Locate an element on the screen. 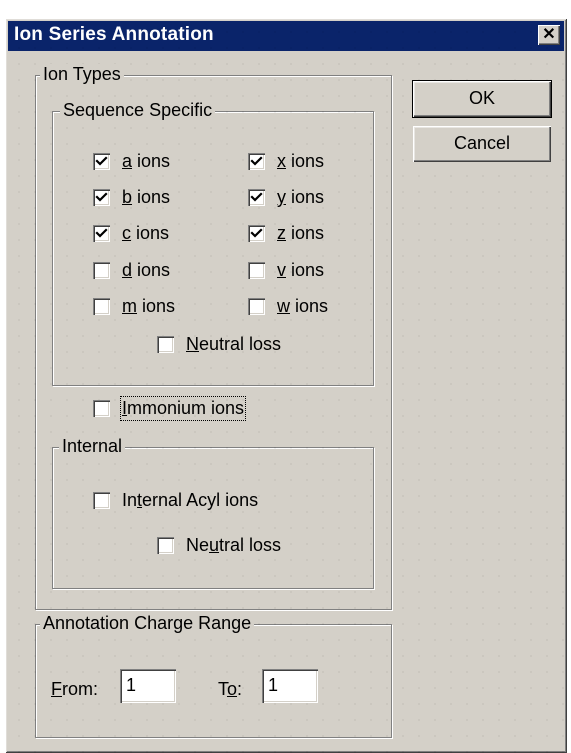 The image size is (571, 753). dialog-title: Ion Series Annotation is located at coordinates (114, 34).